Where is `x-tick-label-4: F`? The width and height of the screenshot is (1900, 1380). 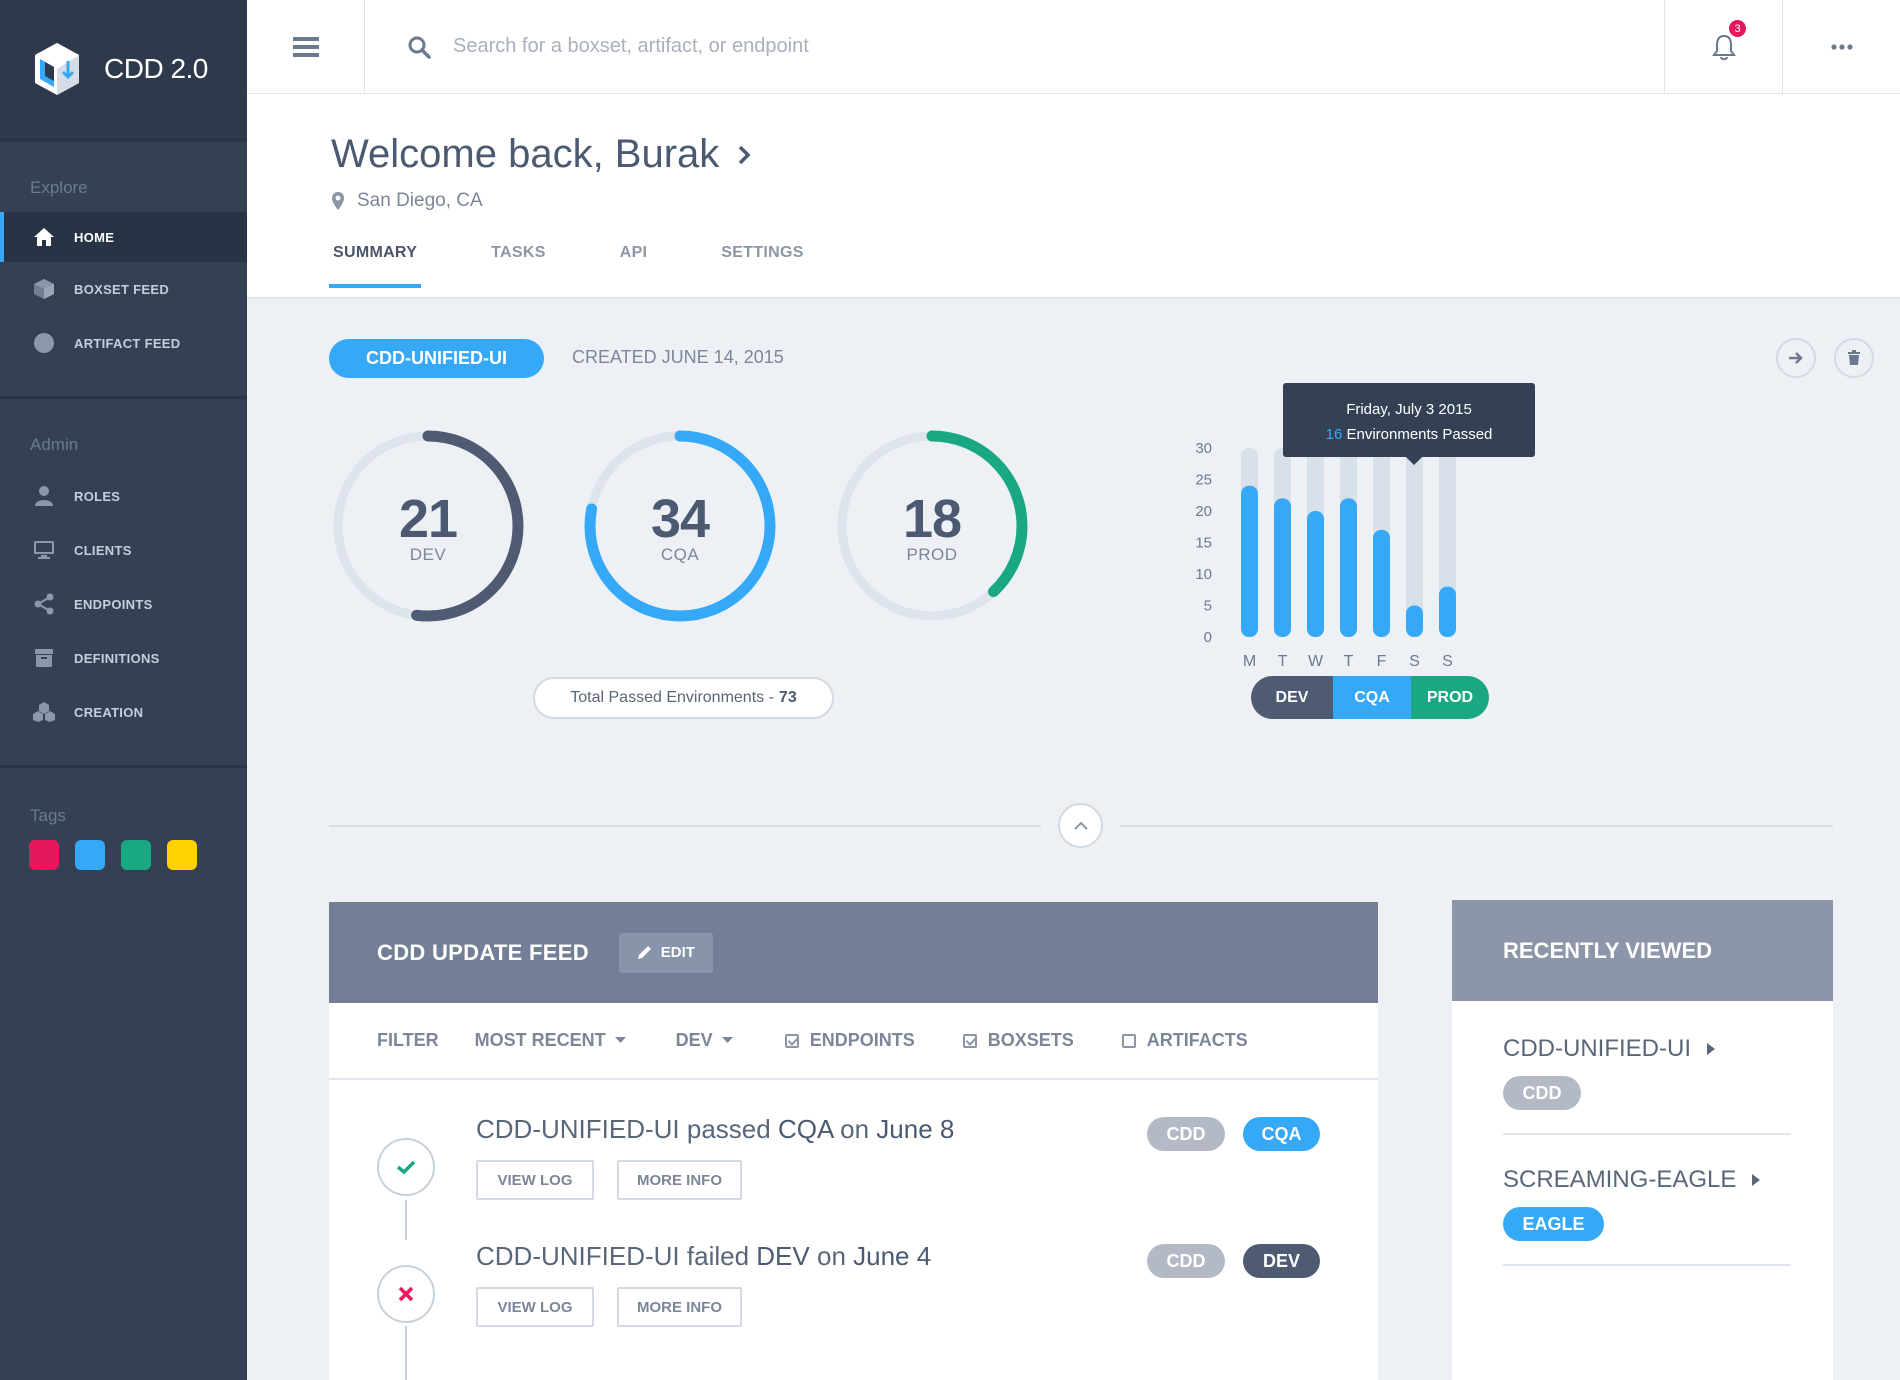
x-tick-label-4: F is located at coordinates (1382, 661).